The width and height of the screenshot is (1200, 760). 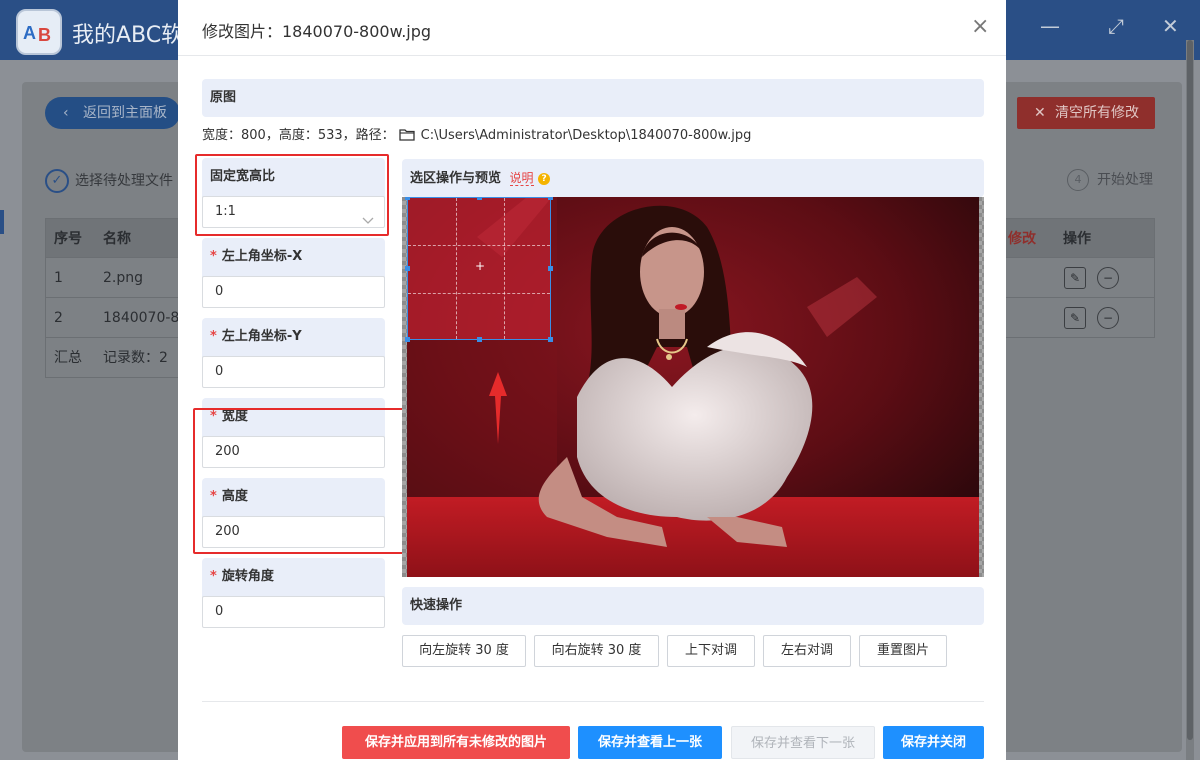 What do you see at coordinates (456, 742) in the screenshot?
I see `save-apply-all-button: 保存并应用到所有未修改的图片` at bounding box center [456, 742].